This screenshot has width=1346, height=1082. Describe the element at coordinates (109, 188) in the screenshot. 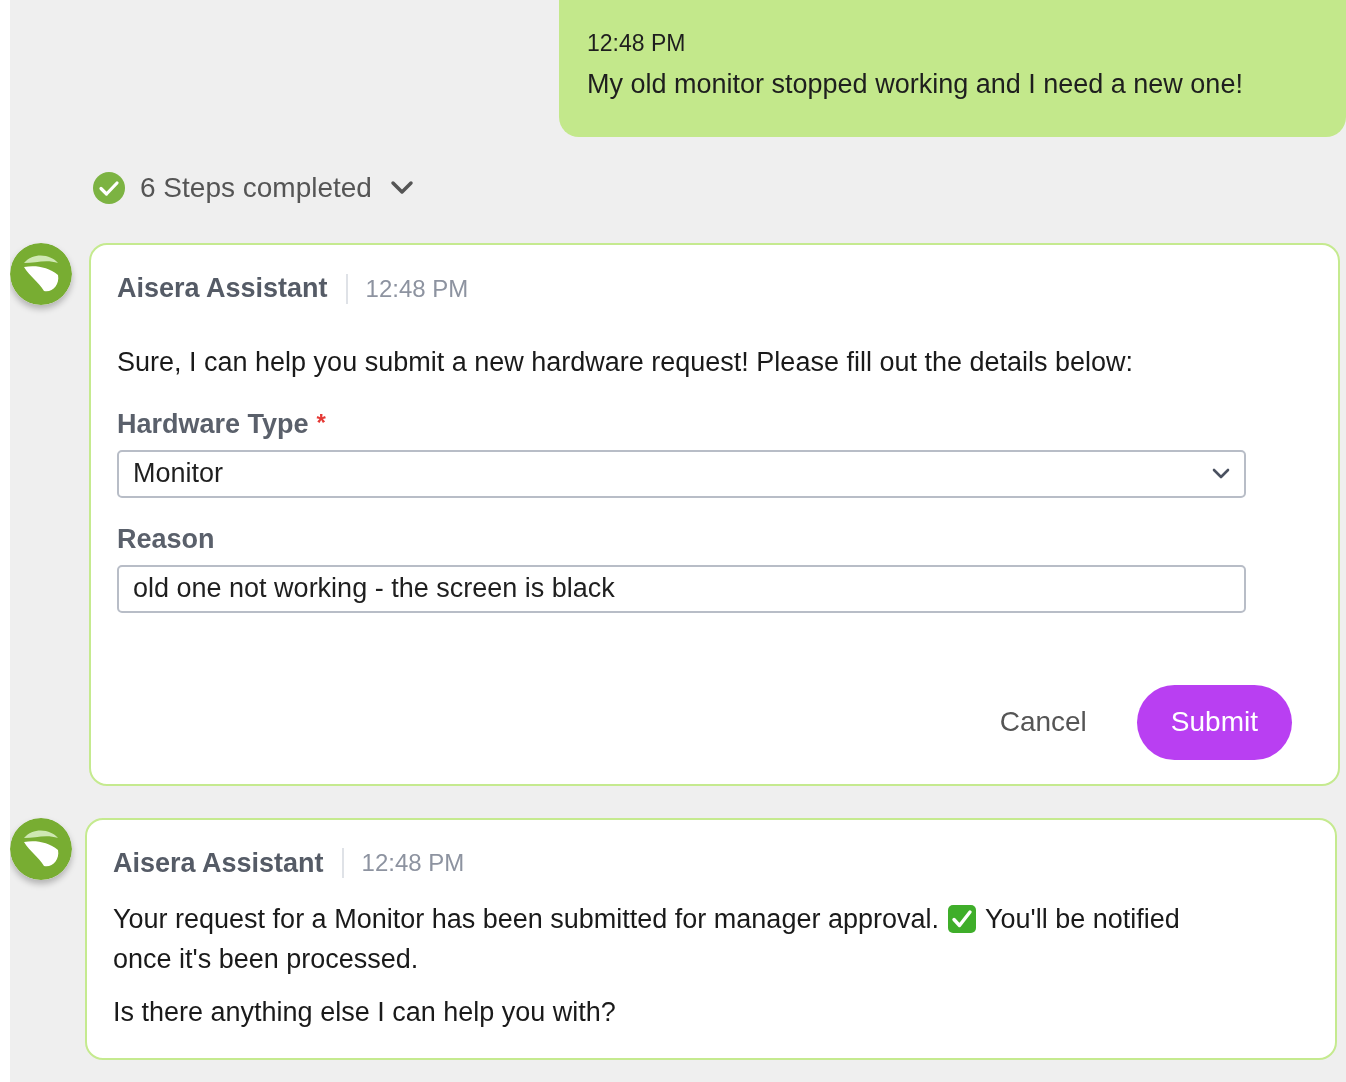

I see `check-circle-icon` at that location.